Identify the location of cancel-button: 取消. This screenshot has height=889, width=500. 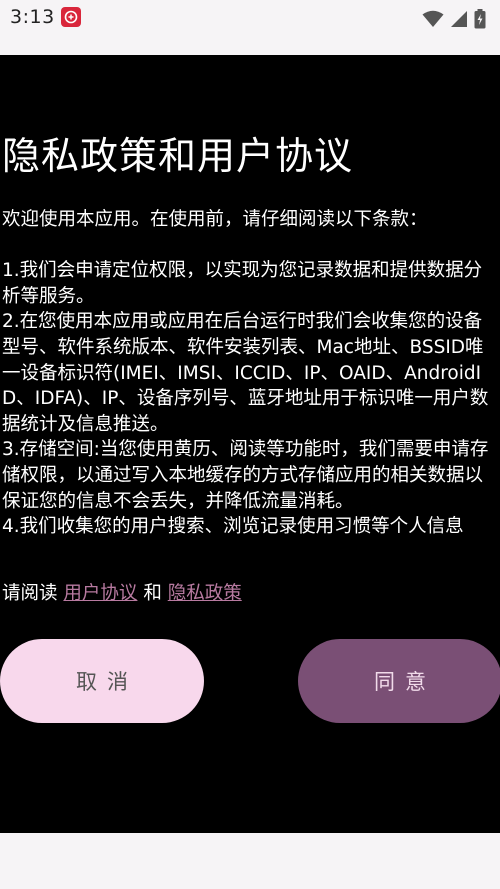
(102, 681).